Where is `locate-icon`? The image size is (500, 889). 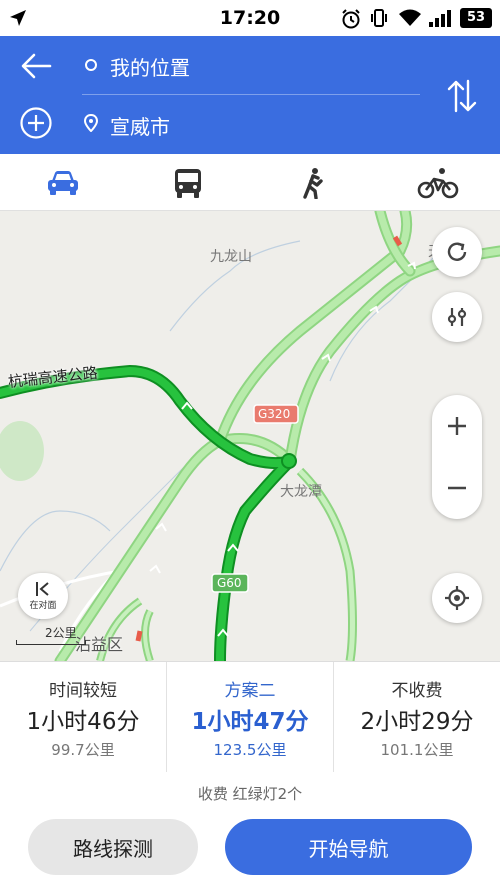
locate-icon is located at coordinates (457, 598).